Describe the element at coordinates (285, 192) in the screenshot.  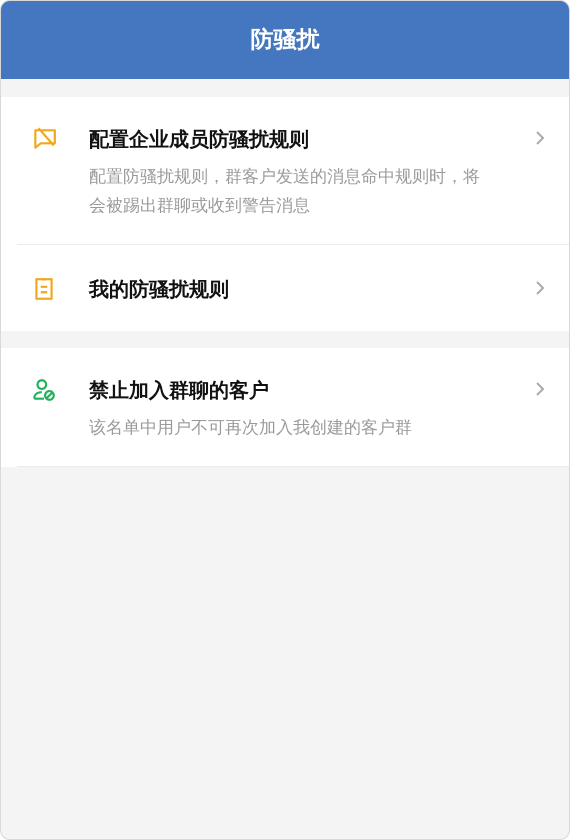
I see `item-description: 配置防骚扰规则，群客户发送的消息命中规则时，将会被踢出群聊或收到警告消息` at that location.